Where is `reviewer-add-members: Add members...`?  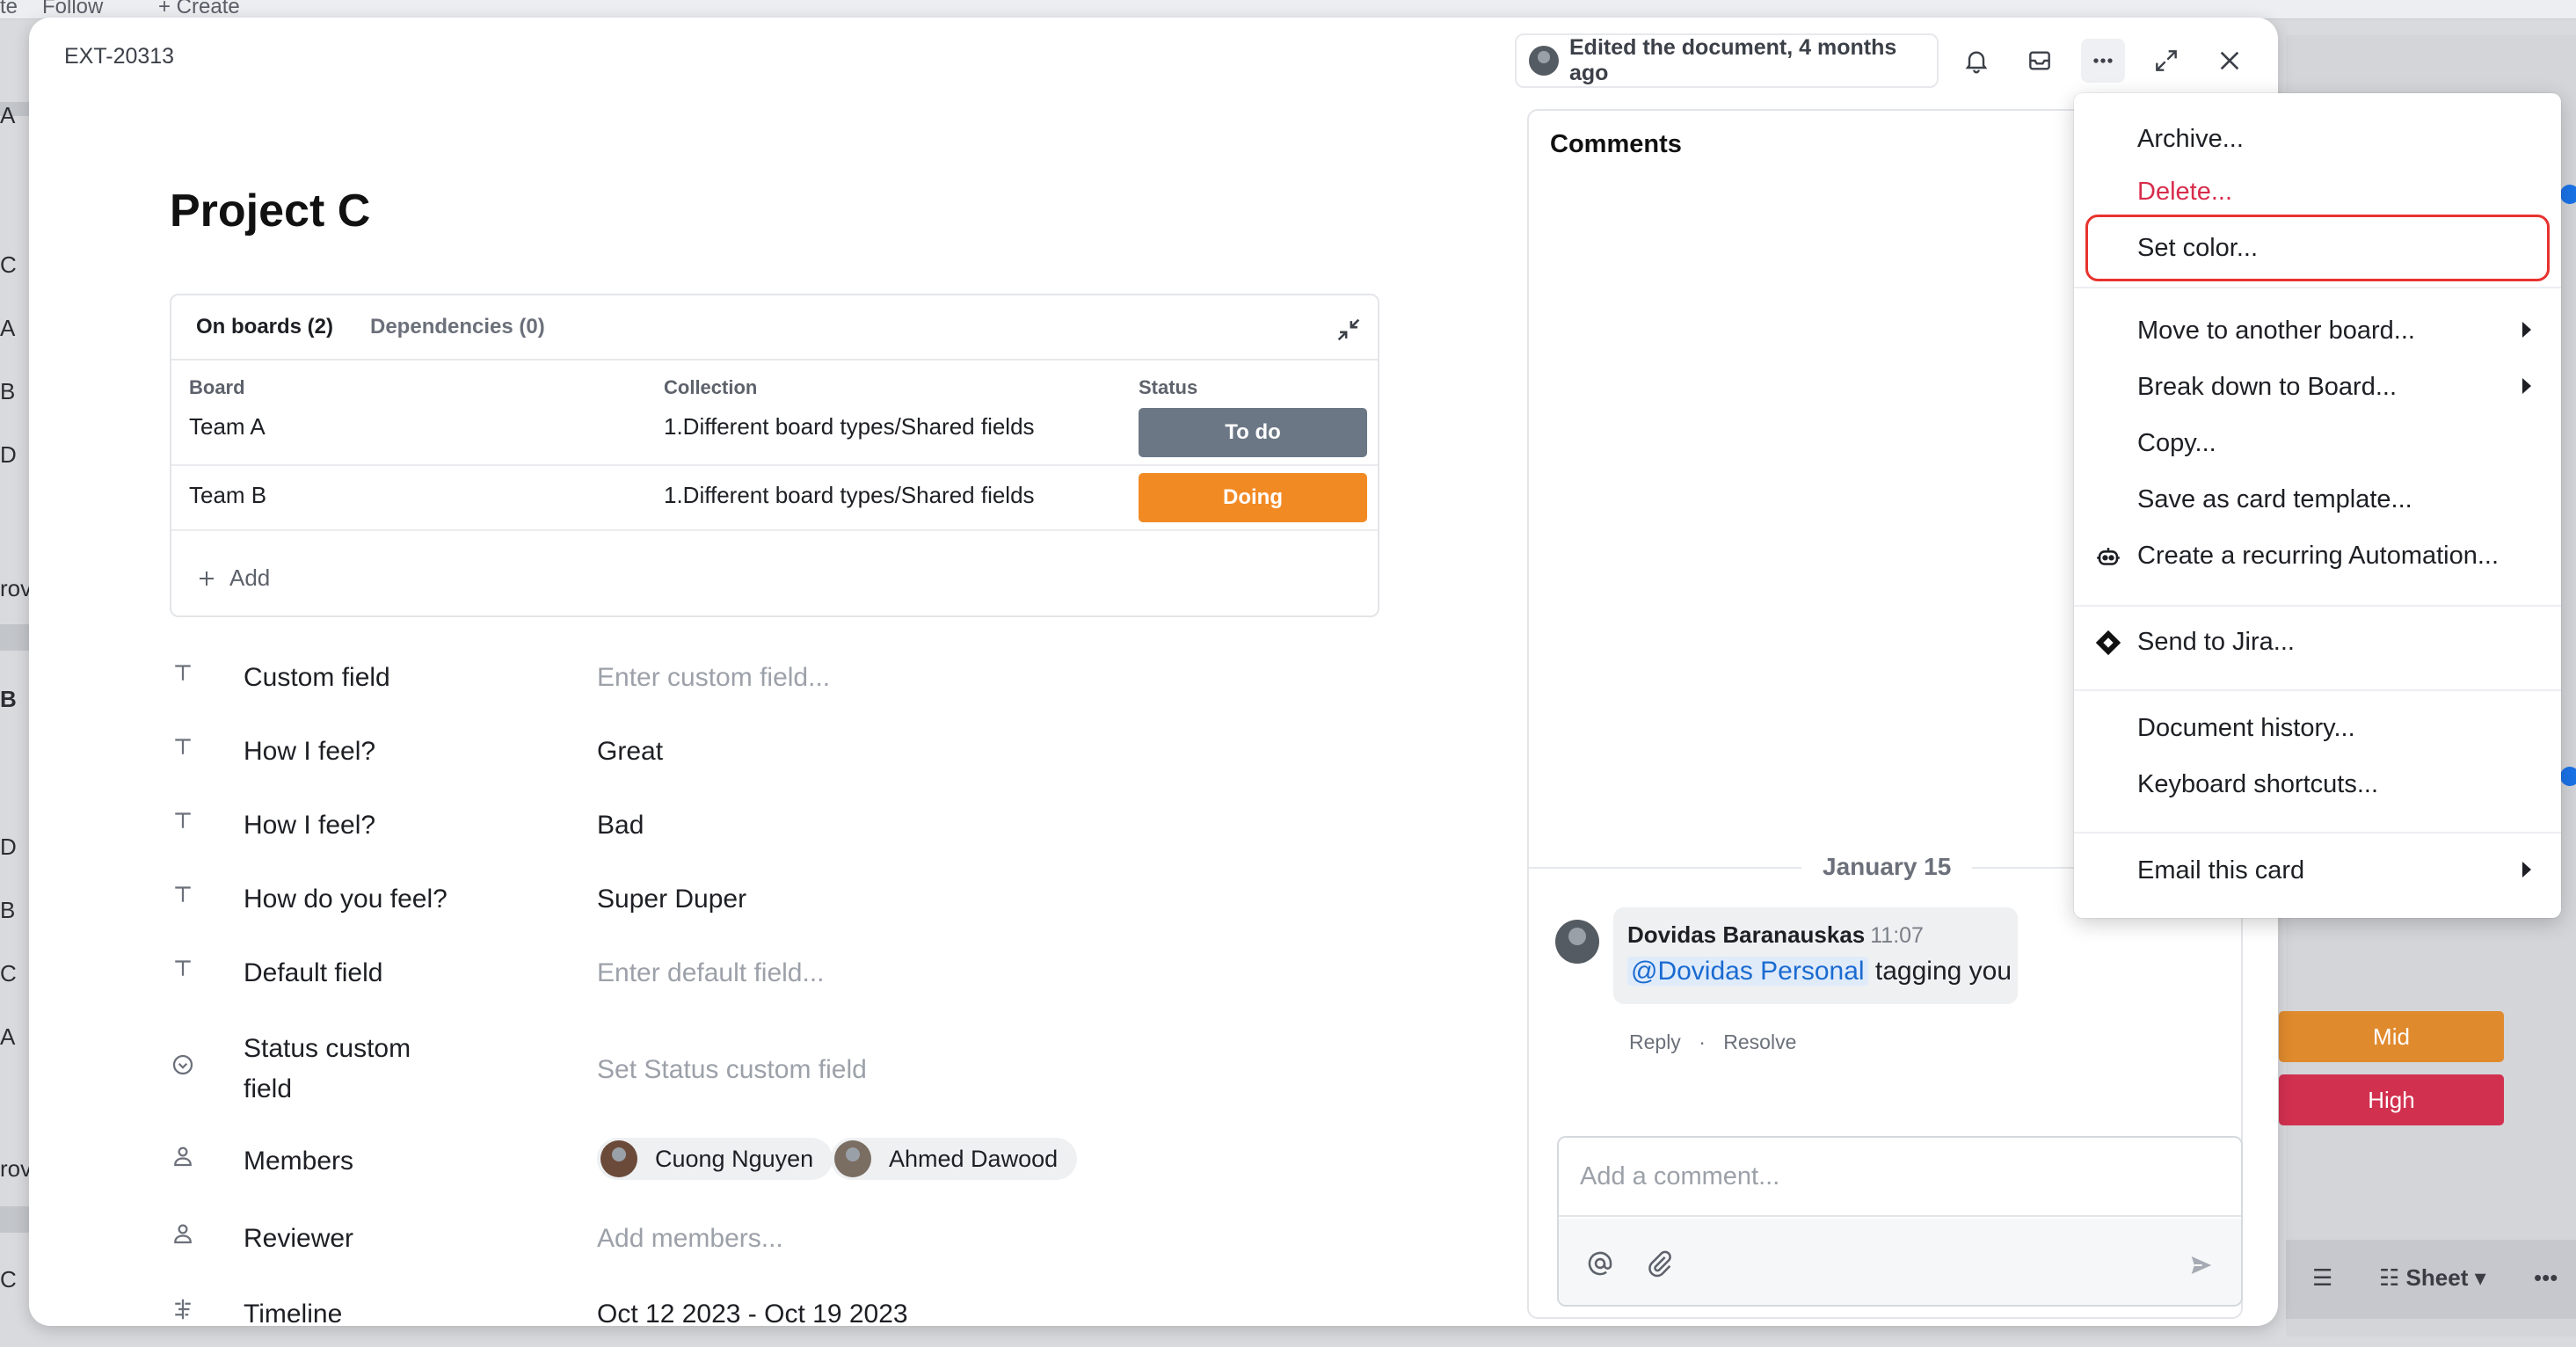
reviewer-add-members: Add members... is located at coordinates (690, 1239).